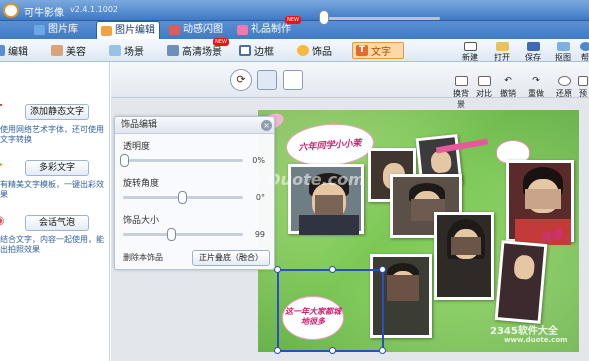 The width and height of the screenshot is (589, 361). What do you see at coordinates (502, 57) in the screenshot?
I see `open-label: 打开` at bounding box center [502, 57].